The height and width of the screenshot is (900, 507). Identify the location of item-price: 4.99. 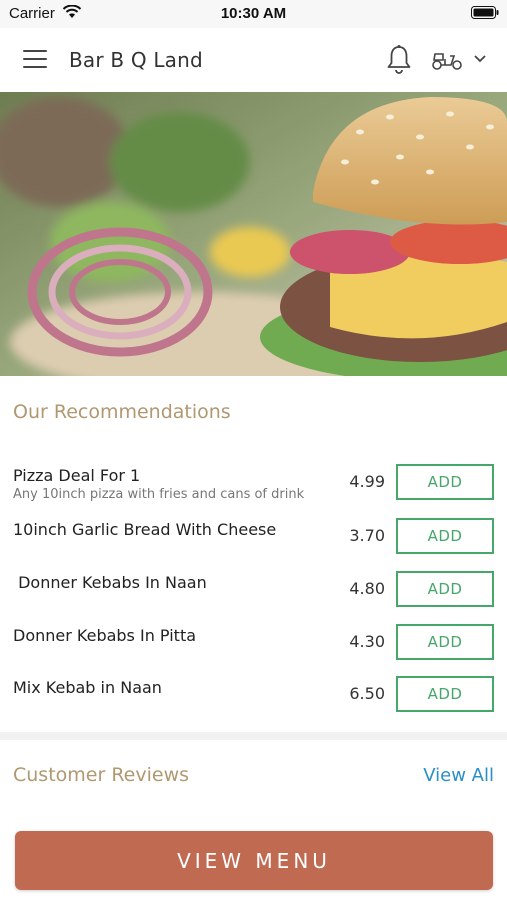
(367, 481).